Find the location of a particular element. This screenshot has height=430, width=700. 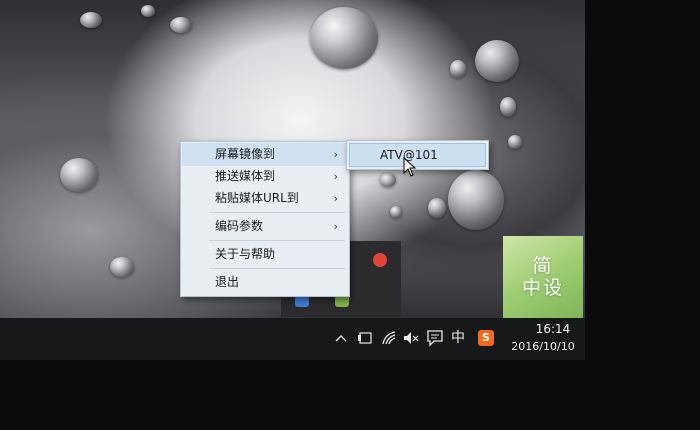

tile-line1: 简 is located at coordinates (543, 266).